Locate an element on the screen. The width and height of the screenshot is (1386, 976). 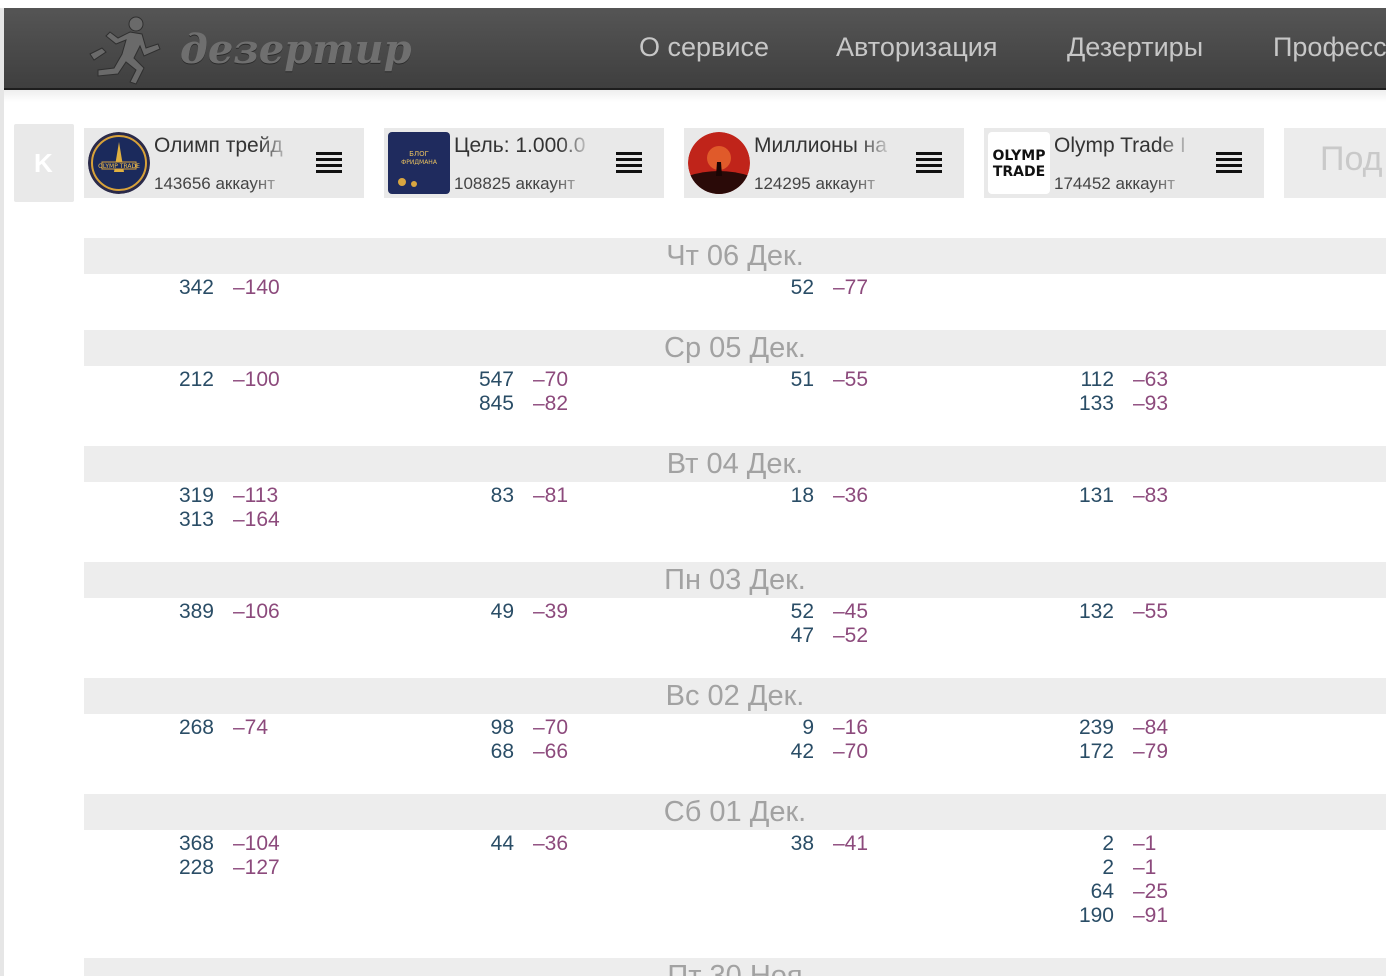
unsubscribe-delta: –113 is located at coordinates (256, 495).